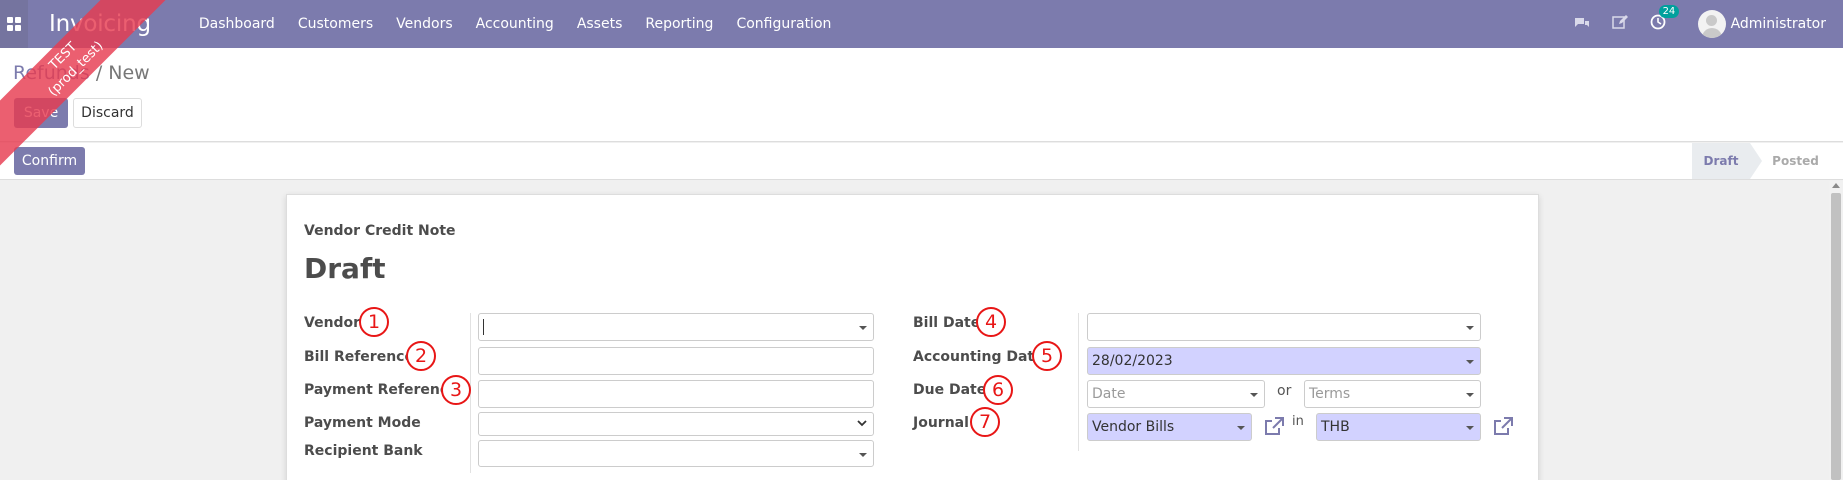 This screenshot has width=1843, height=480. I want to click on due-date-label: Due Date, so click(950, 390).